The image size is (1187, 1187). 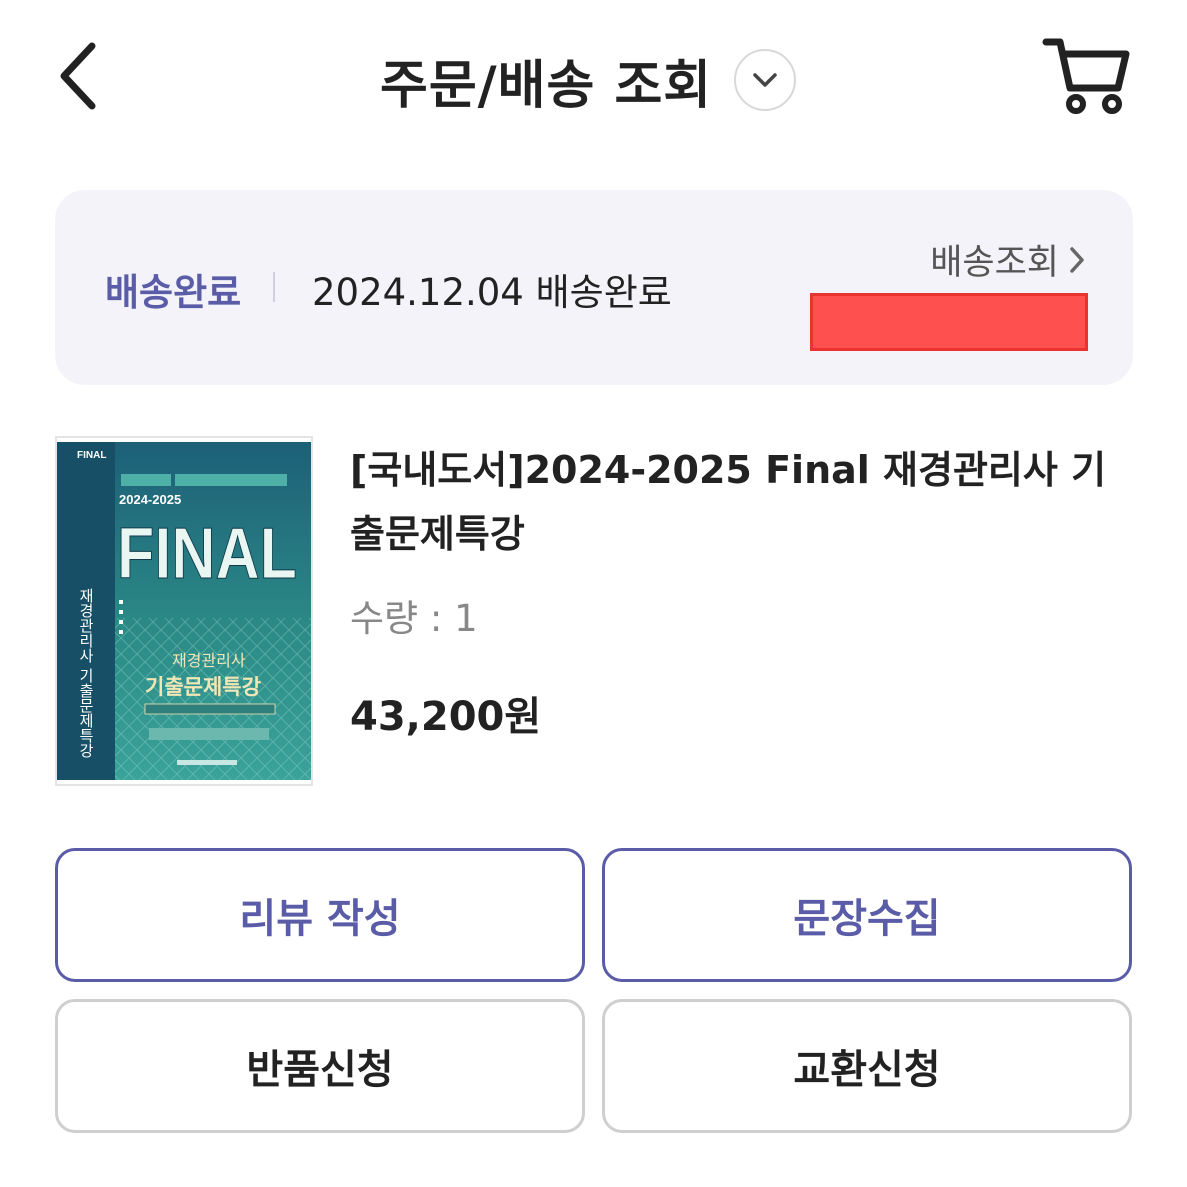 I want to click on track-delivery-label: 배송조회, so click(x=994, y=263).